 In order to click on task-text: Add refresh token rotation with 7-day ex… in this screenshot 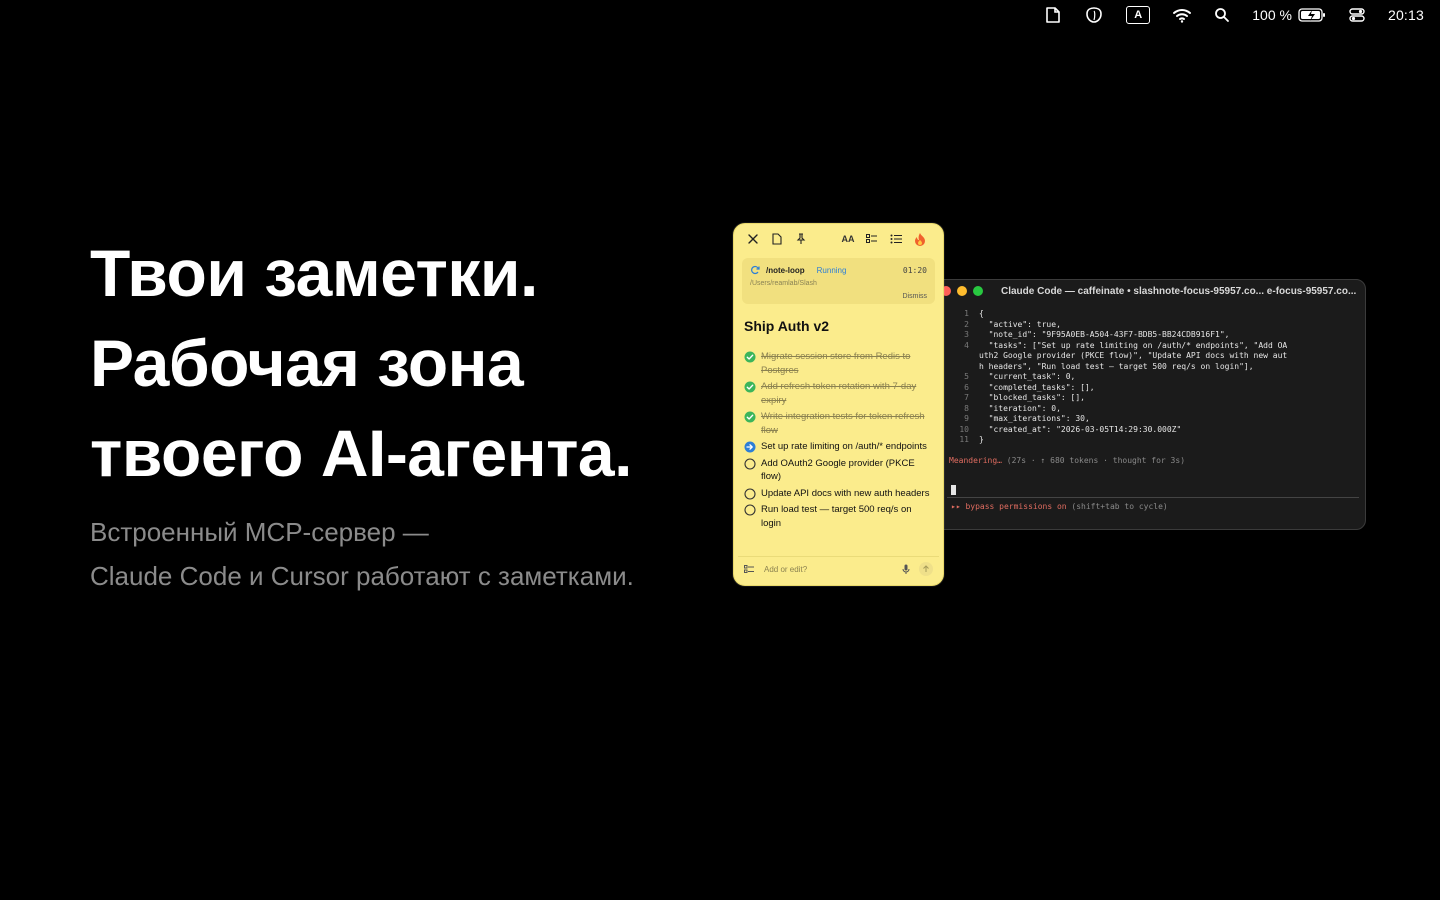, I will do `click(847, 393)`.